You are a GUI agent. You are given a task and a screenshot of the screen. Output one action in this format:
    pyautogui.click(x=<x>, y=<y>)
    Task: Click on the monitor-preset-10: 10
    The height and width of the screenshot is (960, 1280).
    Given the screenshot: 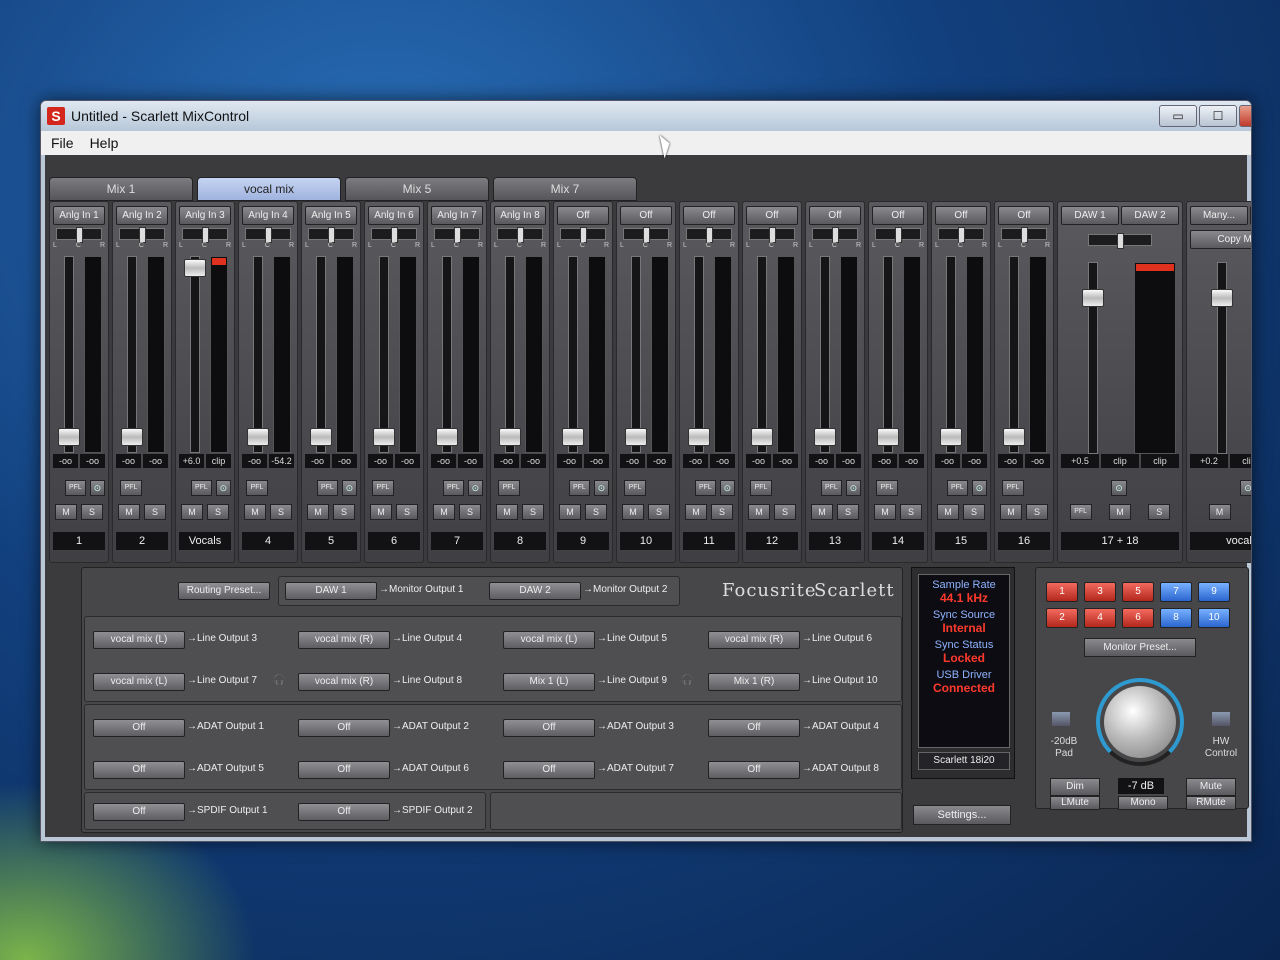 What is the action you would take?
    pyautogui.click(x=1214, y=618)
    